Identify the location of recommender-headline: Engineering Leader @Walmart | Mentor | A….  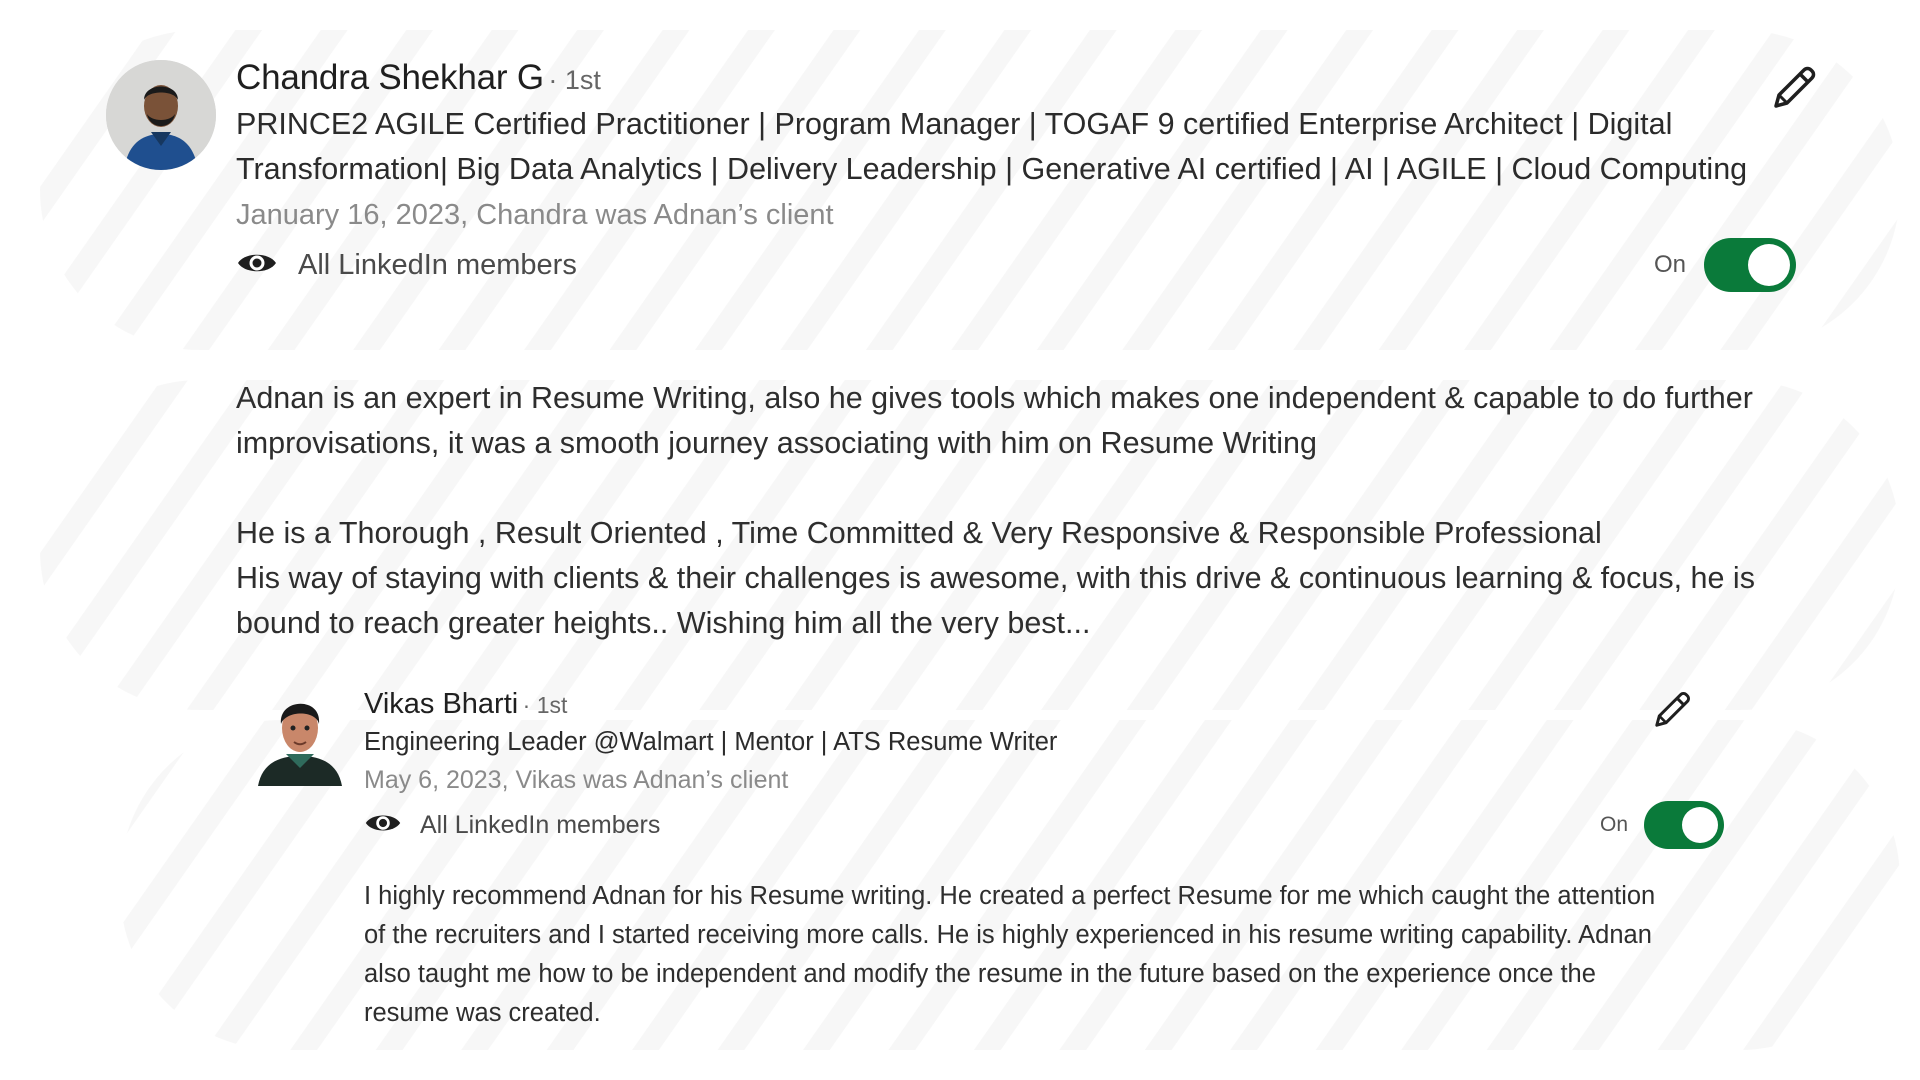
(711, 742).